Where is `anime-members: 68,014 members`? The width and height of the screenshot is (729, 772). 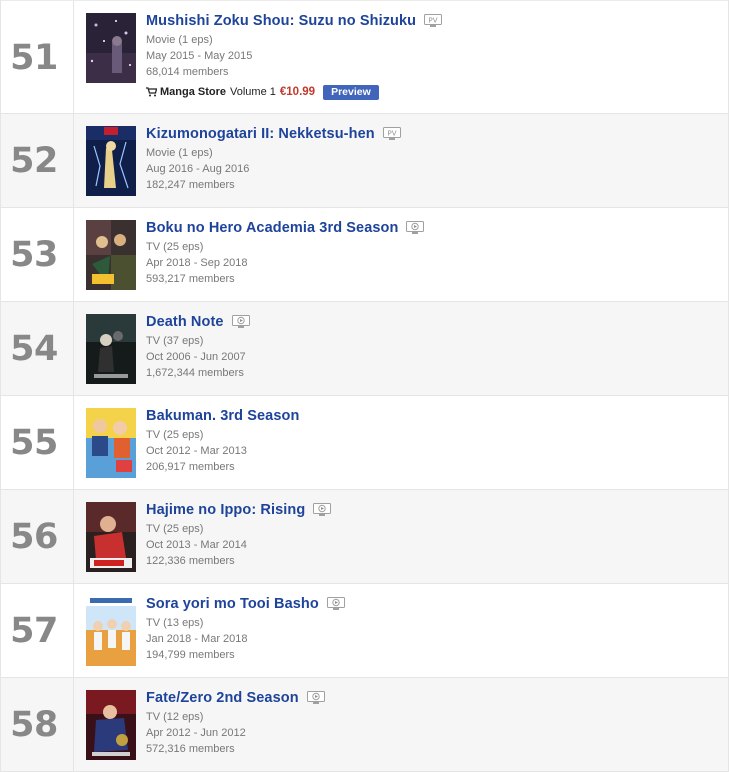
anime-members: 68,014 members is located at coordinates (187, 72).